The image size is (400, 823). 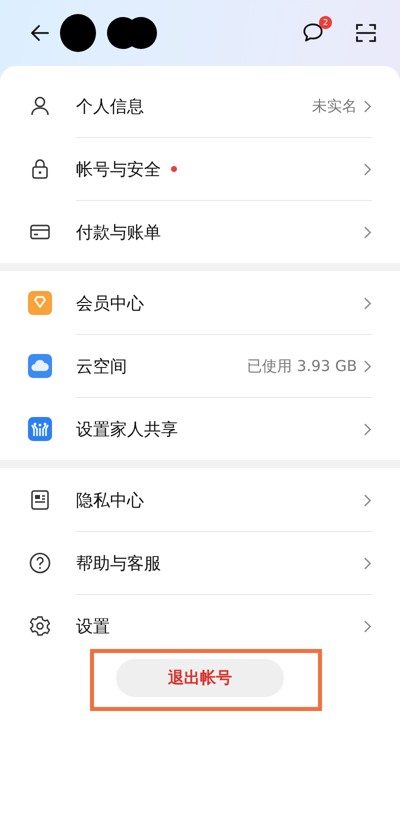 What do you see at coordinates (200, 562) in the screenshot?
I see `menu-item: 帮助与客服` at bounding box center [200, 562].